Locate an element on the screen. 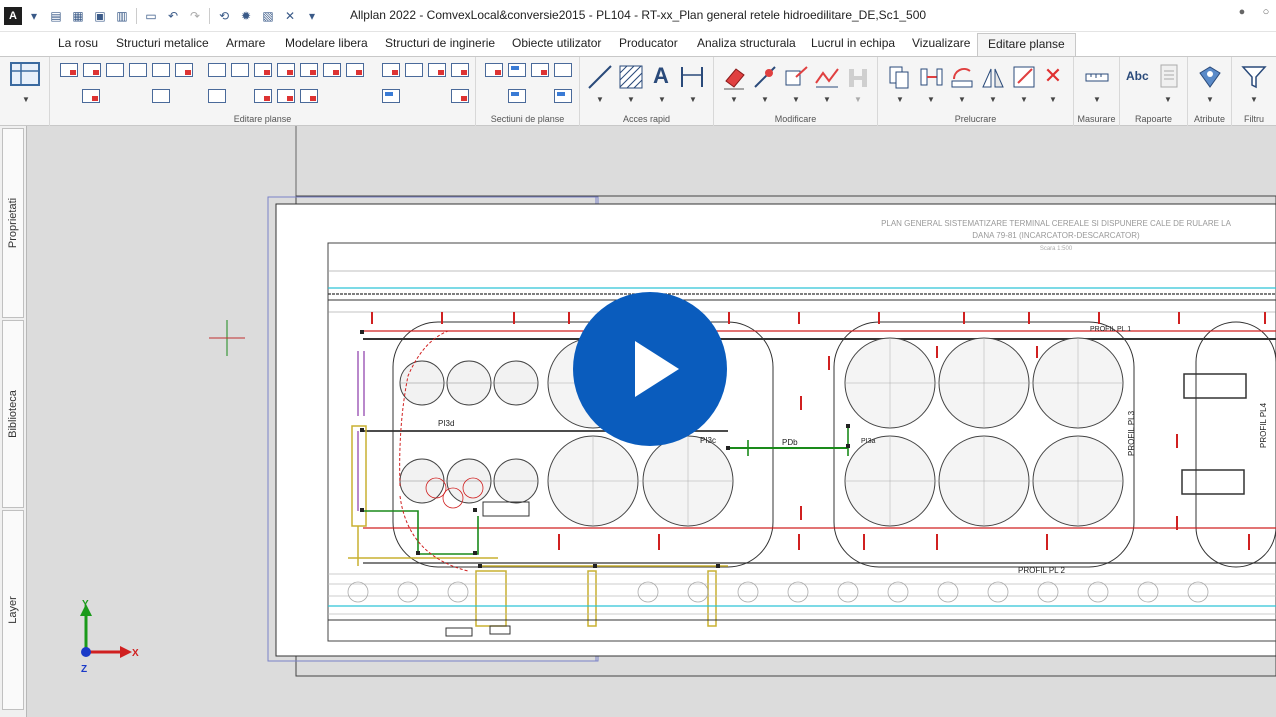  person-icon: ● is located at coordinates (1242, 14).